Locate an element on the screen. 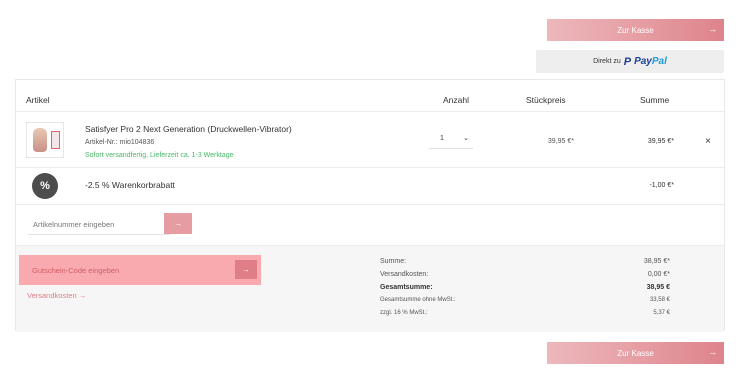 The image size is (740, 382). cart-header: Artikel Anzahl Stückpreis Summe is located at coordinates (370, 96).